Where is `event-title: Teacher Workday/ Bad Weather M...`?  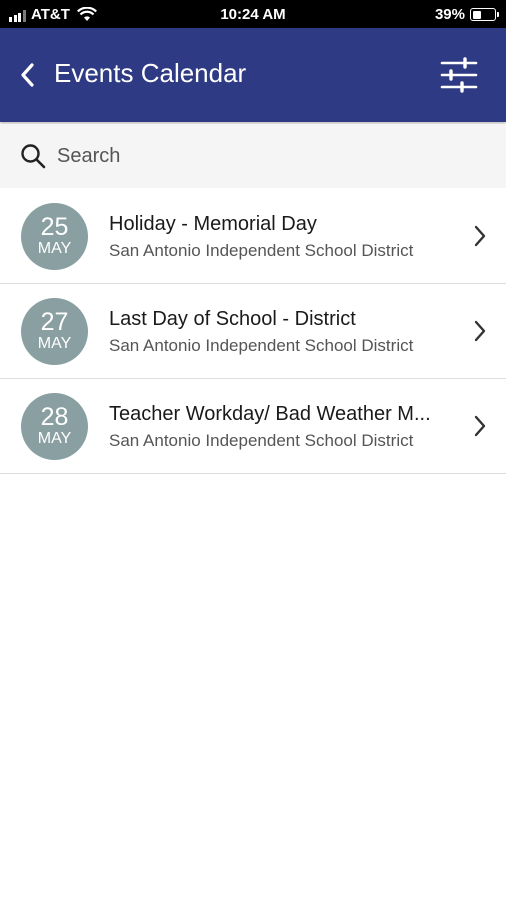 event-title: Teacher Workday/ Bad Weather M... is located at coordinates (270, 414).